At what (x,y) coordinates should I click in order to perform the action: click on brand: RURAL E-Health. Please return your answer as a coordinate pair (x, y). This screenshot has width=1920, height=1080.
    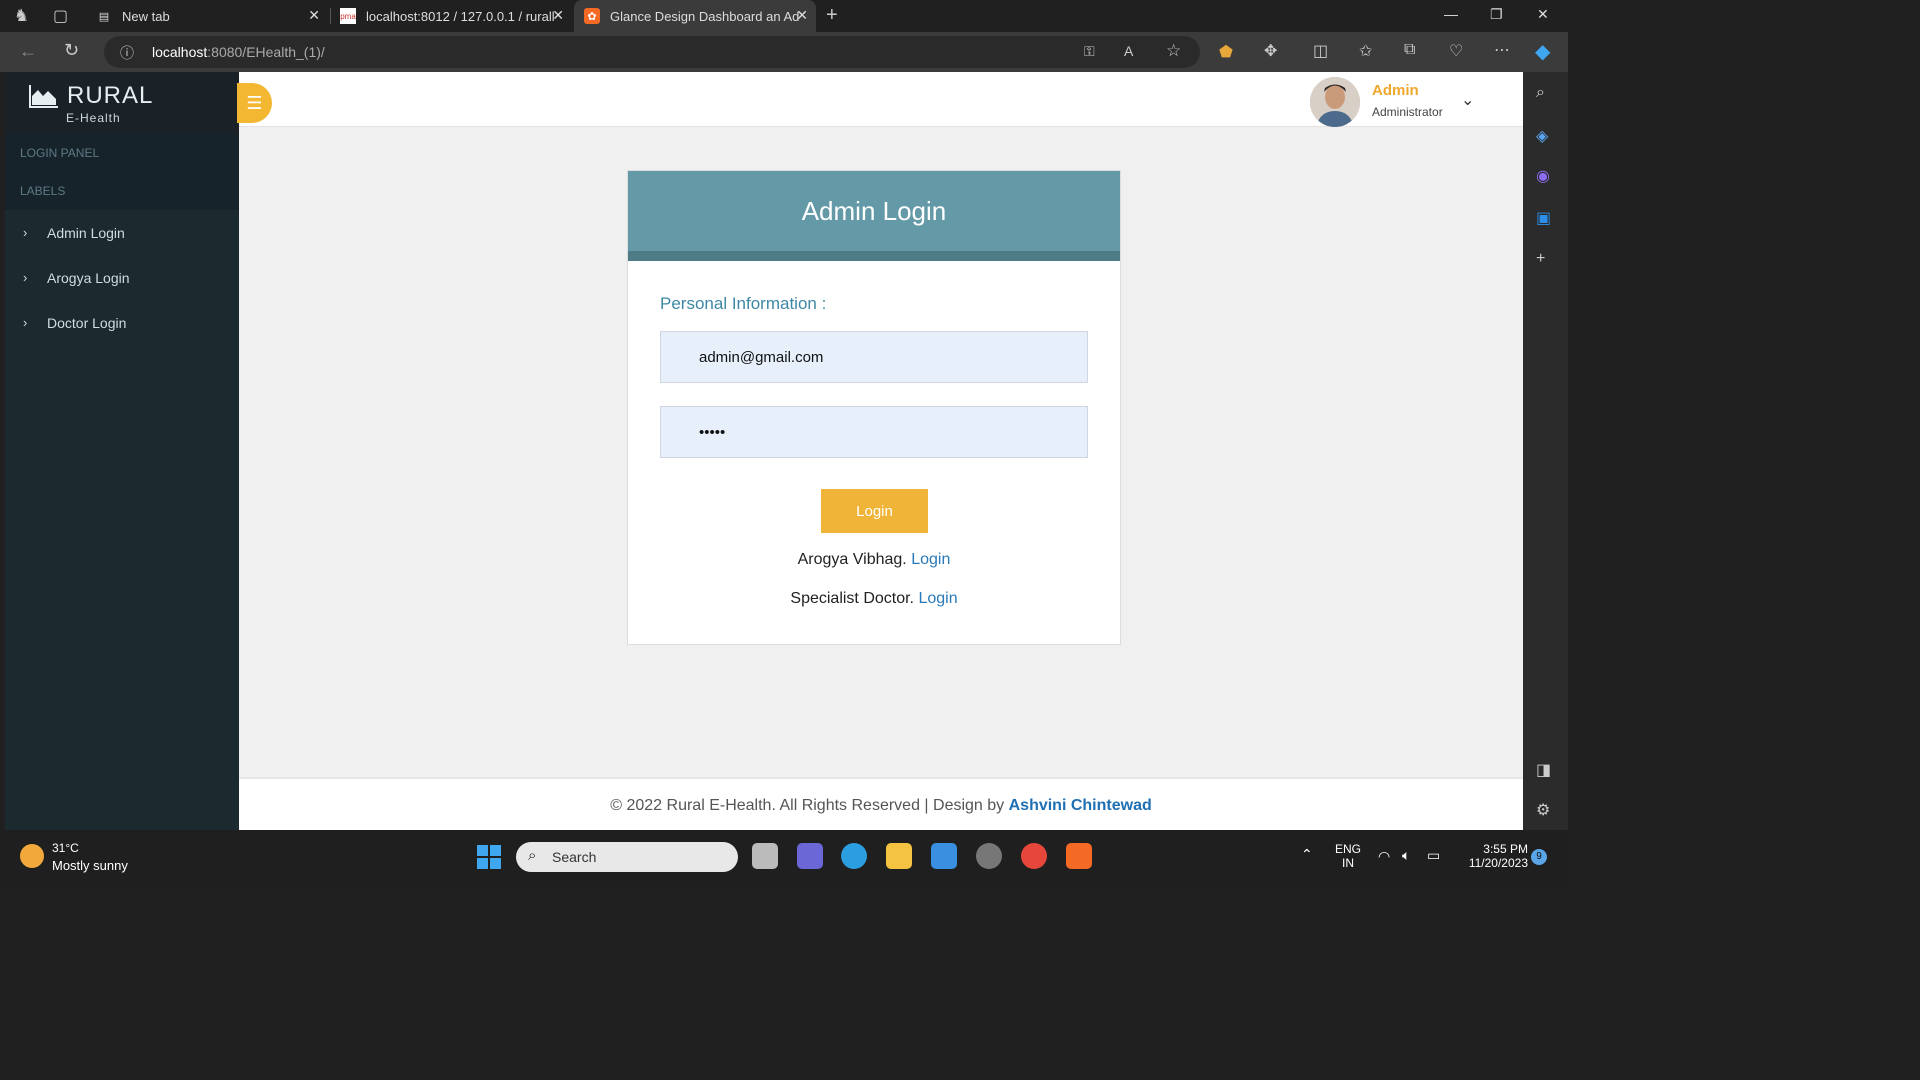
    Looking at the image, I should click on (122, 103).